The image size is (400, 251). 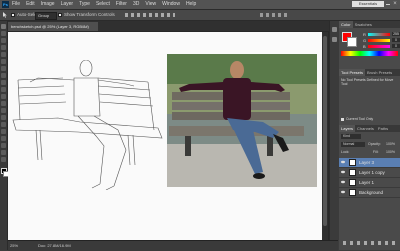 What do you see at coordinates (3, 110) in the screenshot?
I see `blur-tool` at bounding box center [3, 110].